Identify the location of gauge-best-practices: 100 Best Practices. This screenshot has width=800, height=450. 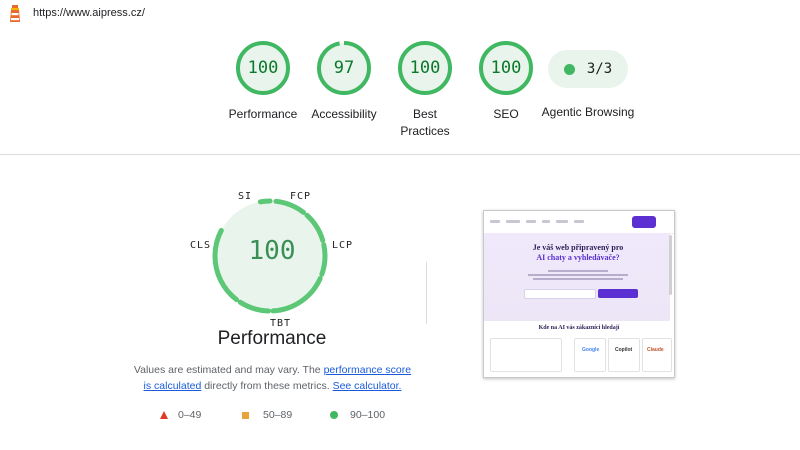
(425, 90).